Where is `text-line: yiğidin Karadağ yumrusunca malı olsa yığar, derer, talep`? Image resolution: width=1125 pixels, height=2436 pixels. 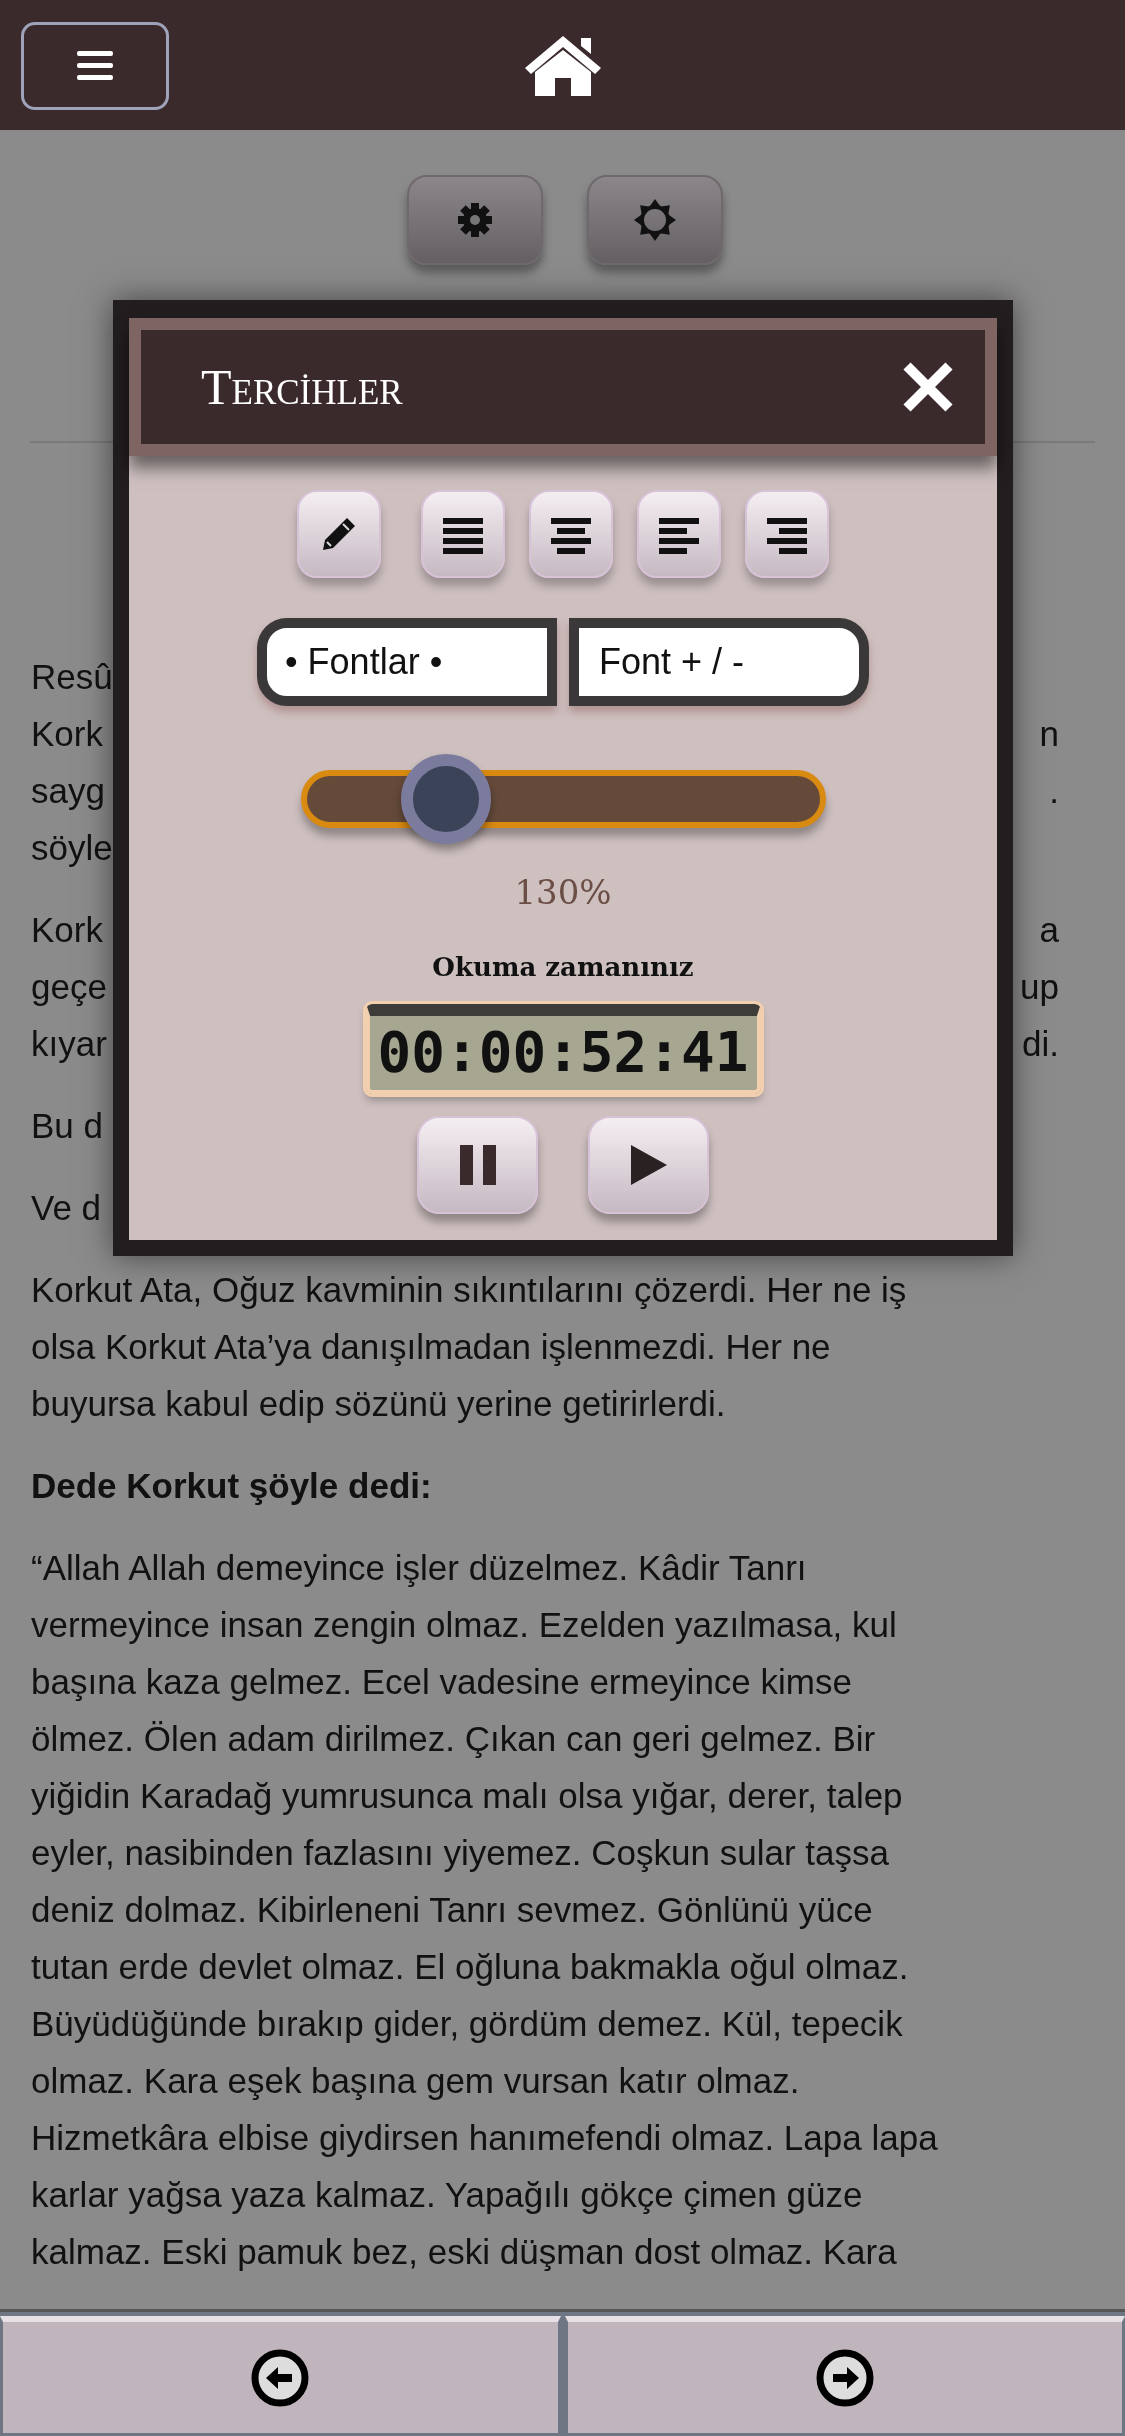
text-line: yiğidin Karadağ yumrusunca malı olsa yığar, derer, talep is located at coordinates (467, 1796).